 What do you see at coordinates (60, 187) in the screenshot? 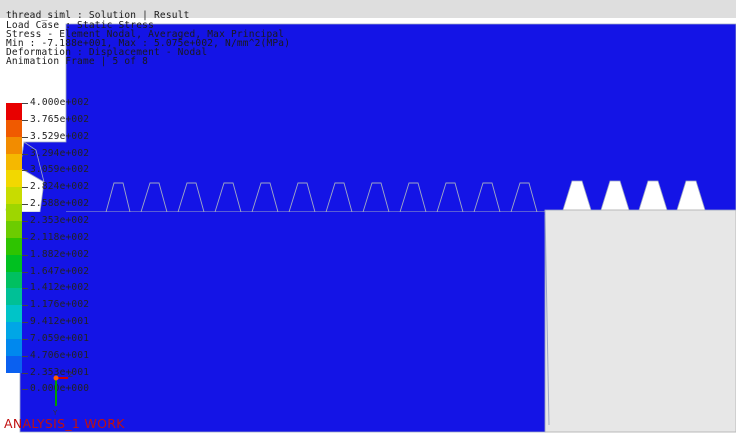
I see `legend-label: 2.824e+002` at bounding box center [60, 187].